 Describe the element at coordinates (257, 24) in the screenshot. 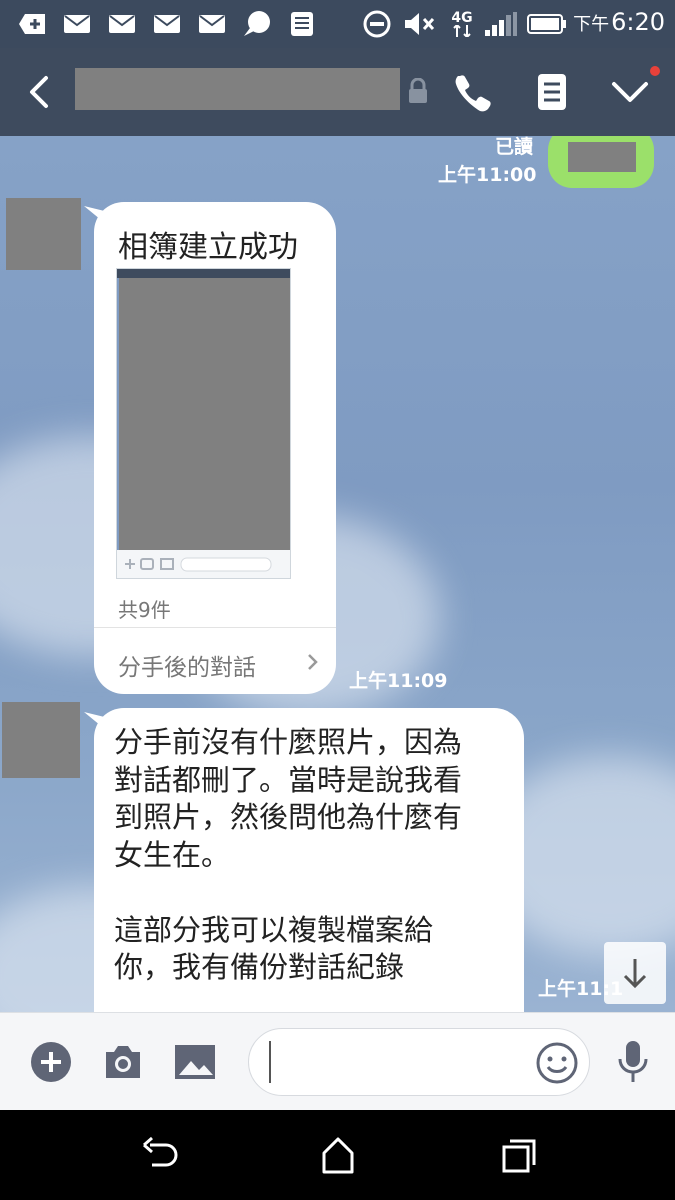

I see `chat-bubble-icon` at that location.